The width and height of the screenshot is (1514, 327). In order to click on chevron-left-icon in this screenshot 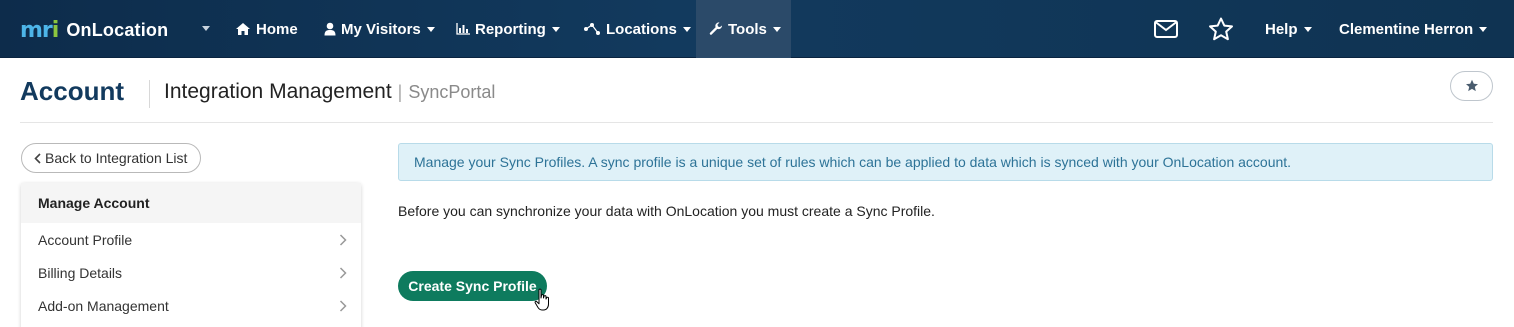, I will do `click(37, 158)`.